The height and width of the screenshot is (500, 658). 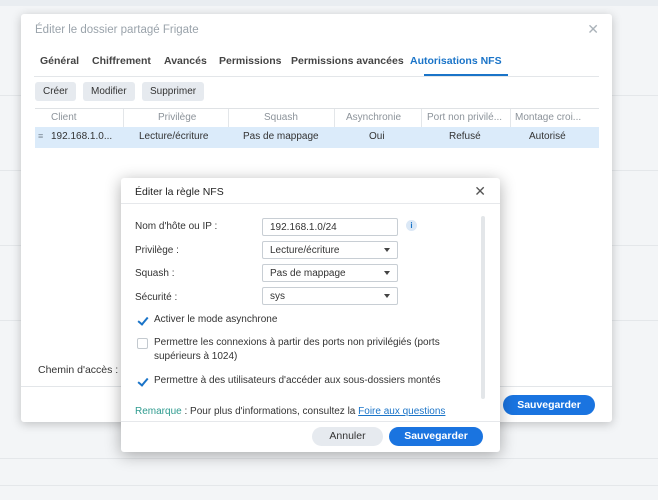 What do you see at coordinates (411, 225) in the screenshot?
I see `info-icon: i` at bounding box center [411, 225].